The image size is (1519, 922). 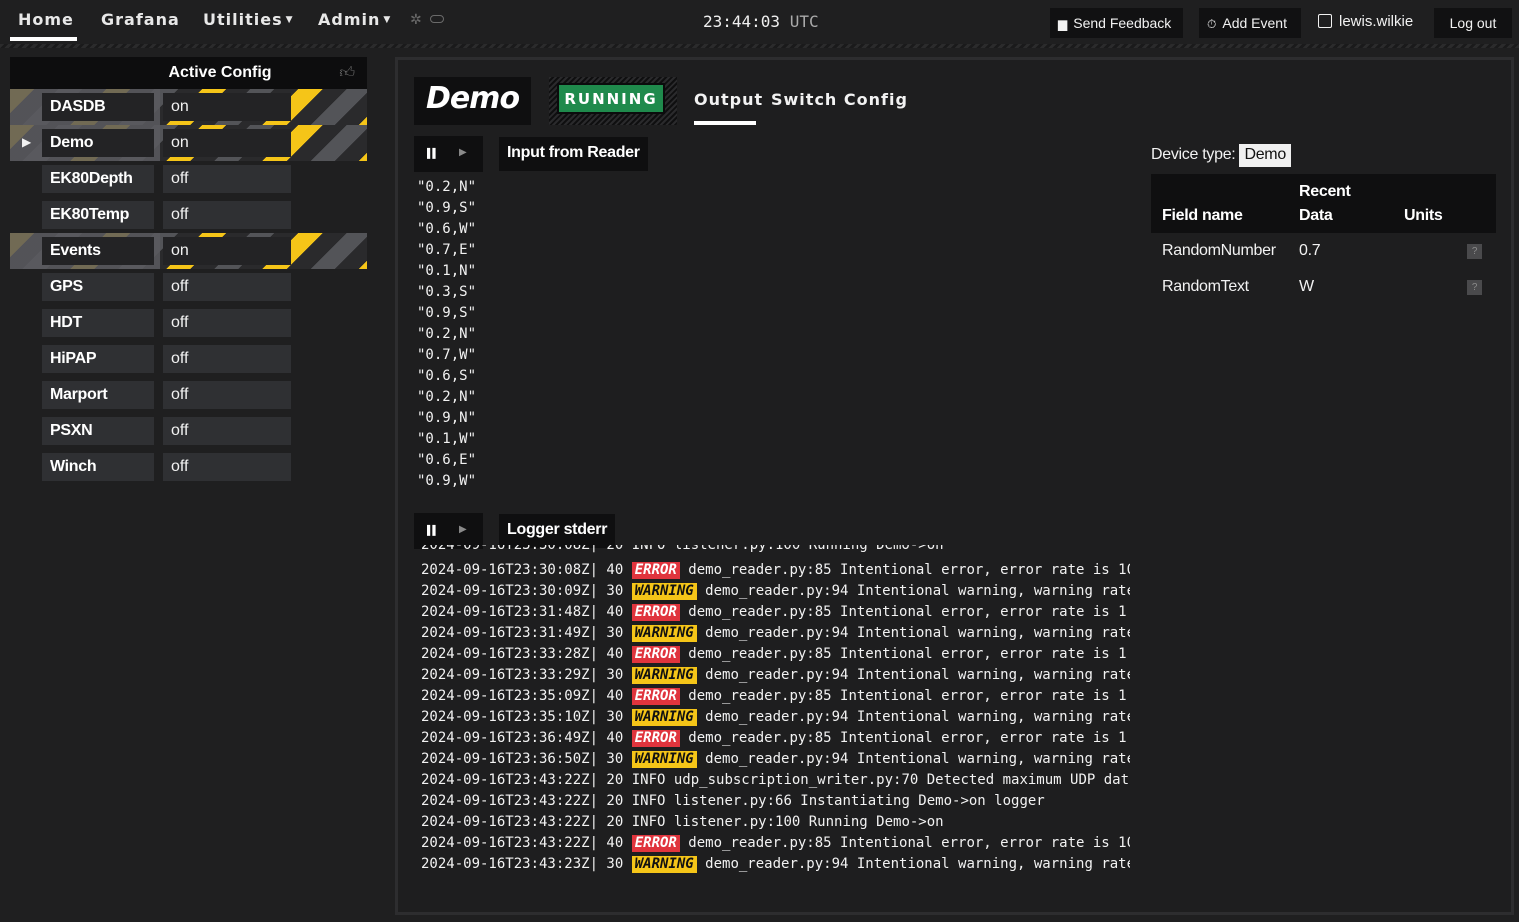 I want to click on device-name: GPS, so click(x=98, y=287).